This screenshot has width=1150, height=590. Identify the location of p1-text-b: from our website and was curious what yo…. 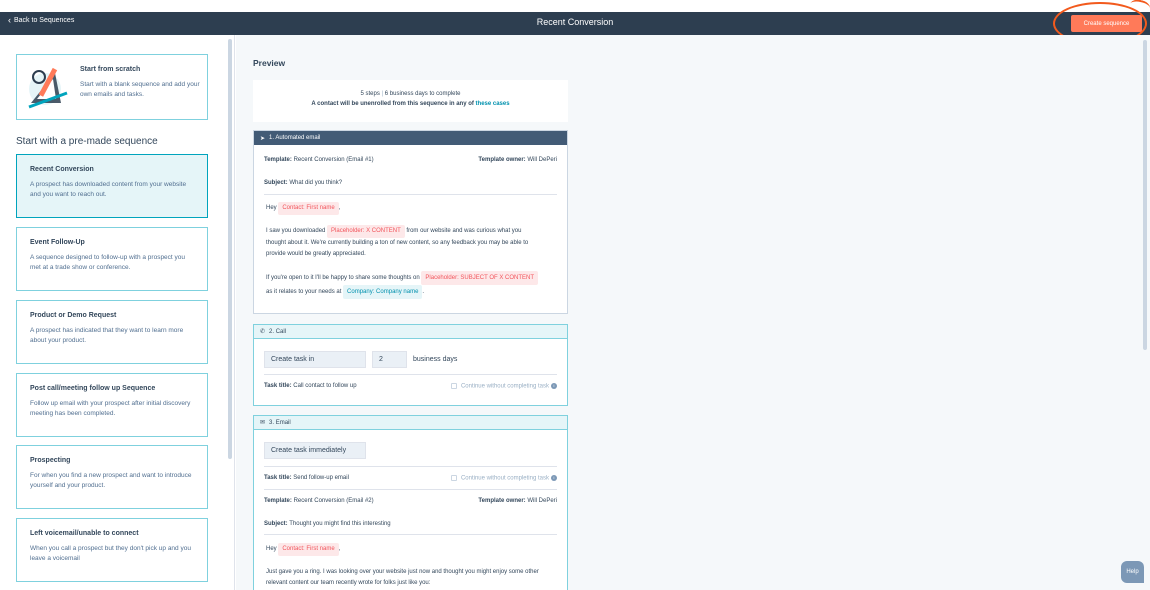
(464, 231).